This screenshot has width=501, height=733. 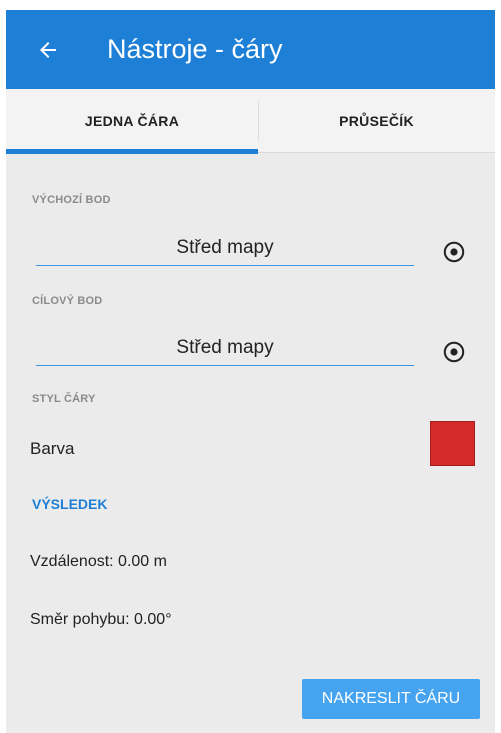 What do you see at coordinates (452, 443) in the screenshot?
I see `color-swatch` at bounding box center [452, 443].